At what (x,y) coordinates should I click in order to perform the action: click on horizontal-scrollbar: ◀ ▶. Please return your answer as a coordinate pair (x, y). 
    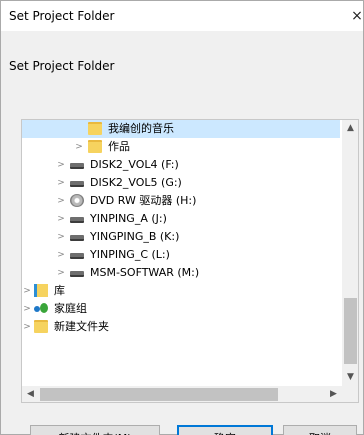
    Looking at the image, I should click on (182, 394).